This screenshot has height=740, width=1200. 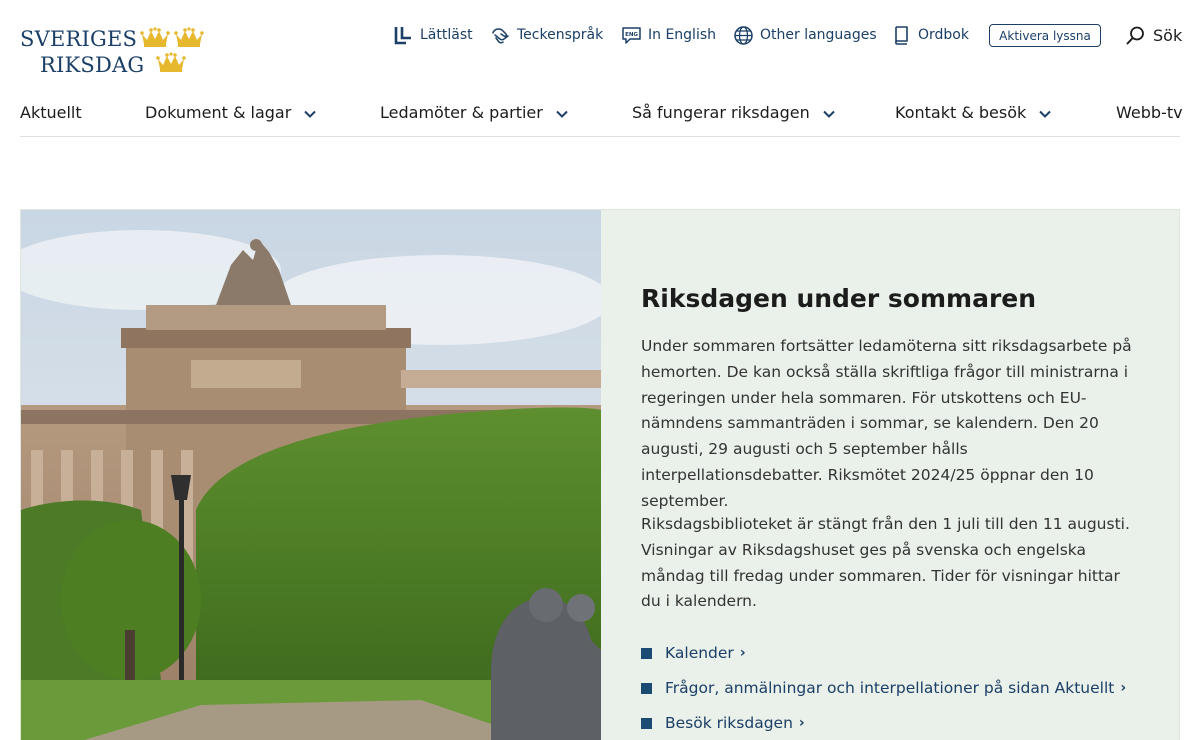 I want to click on easy-read-link: Lättläst, so click(x=433, y=35).